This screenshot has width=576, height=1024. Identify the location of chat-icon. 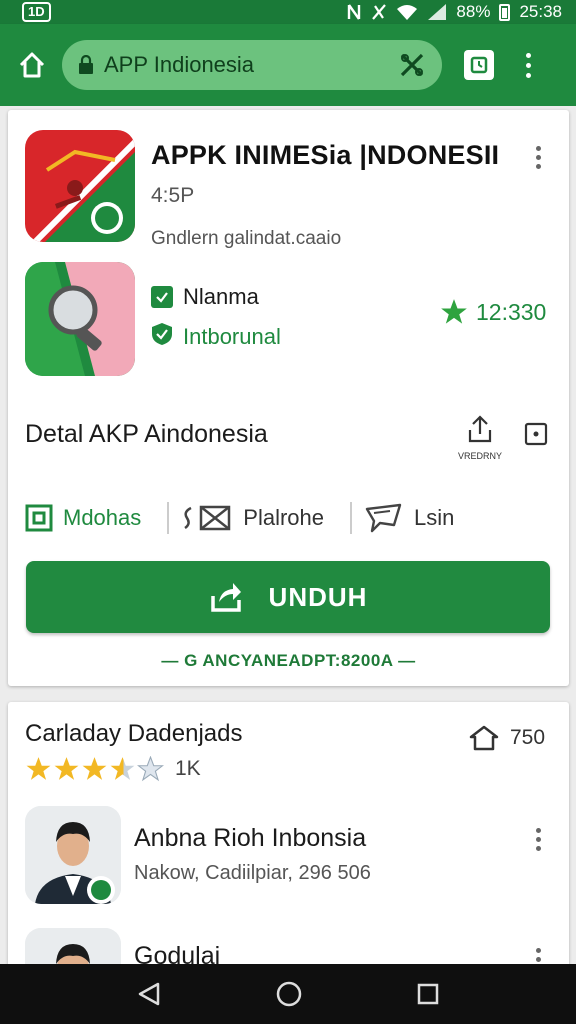
(383, 518).